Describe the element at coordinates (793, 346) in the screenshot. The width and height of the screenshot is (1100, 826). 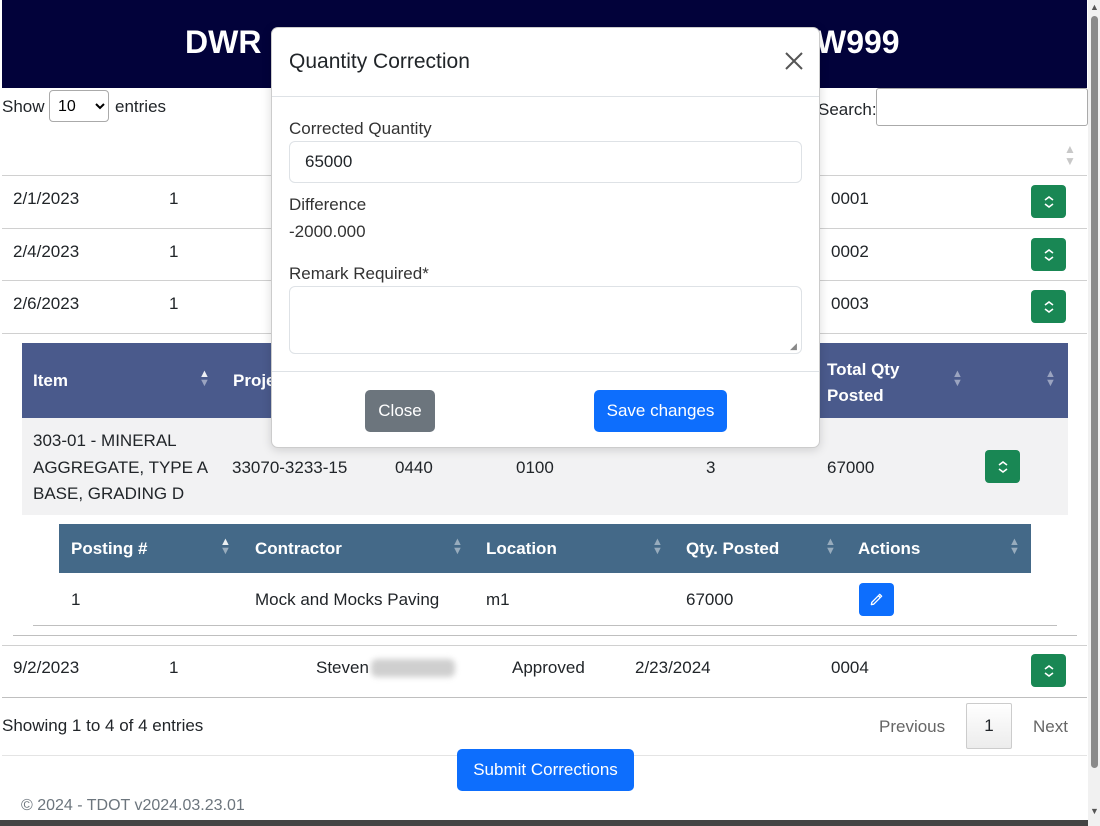
I see `resize-handle-icon: ◢` at that location.